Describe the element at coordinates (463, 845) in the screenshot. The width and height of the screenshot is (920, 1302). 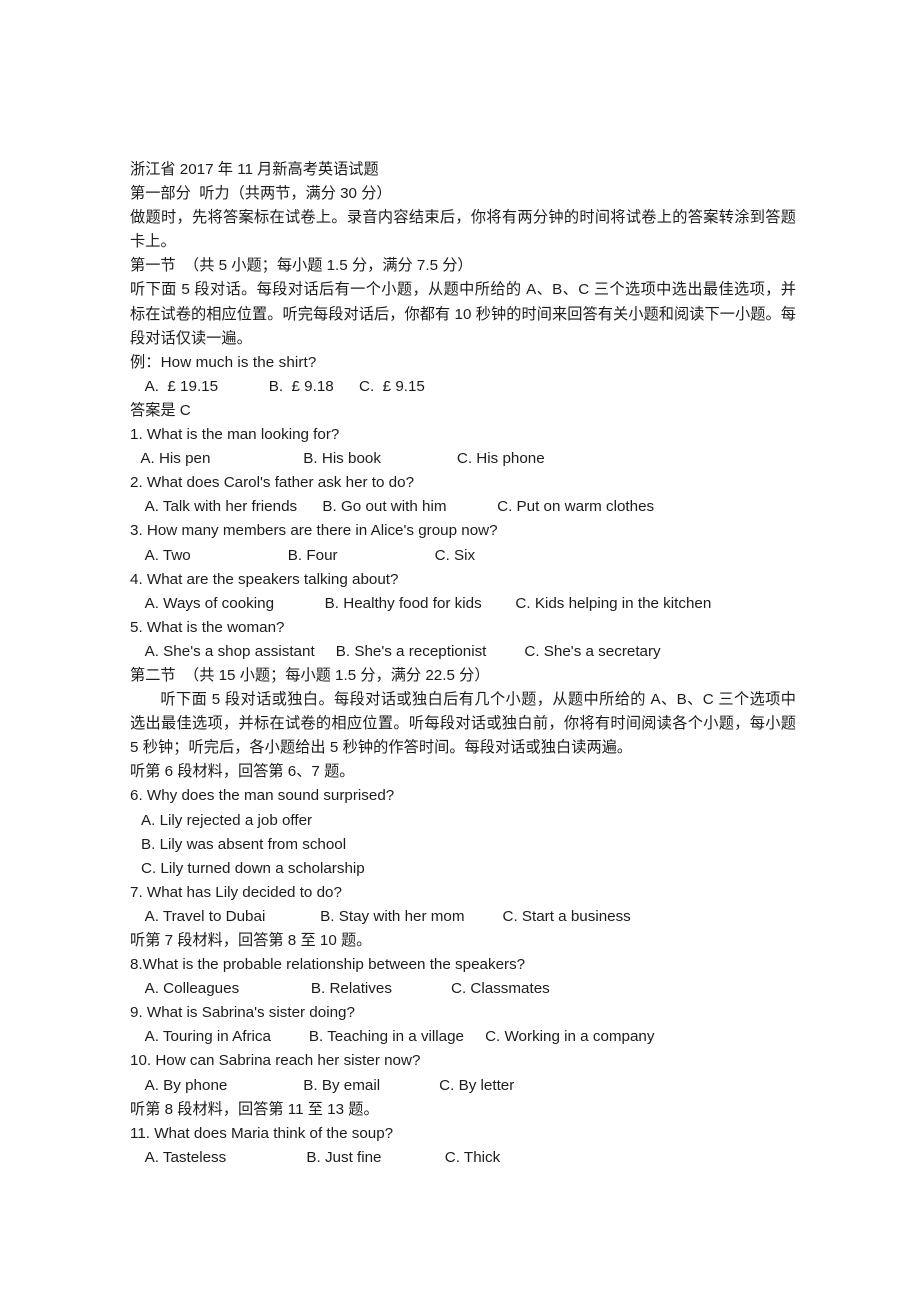
I see `question-6-option-b: B. Lily was absent from school` at that location.